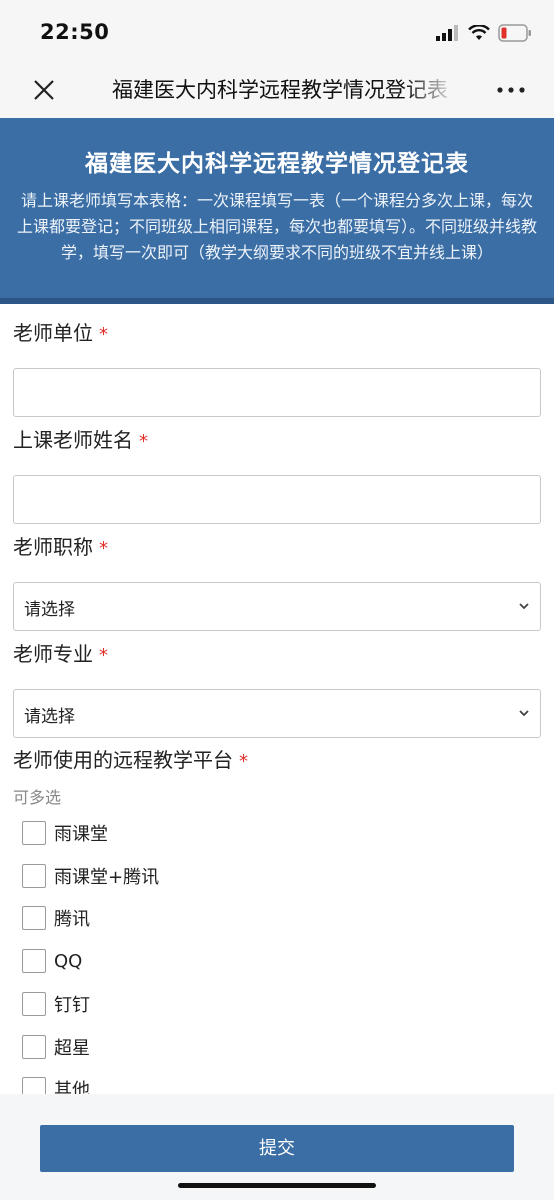  I want to click on navbar: 福建医大内科学远程教学情况登记表, so click(277, 90).